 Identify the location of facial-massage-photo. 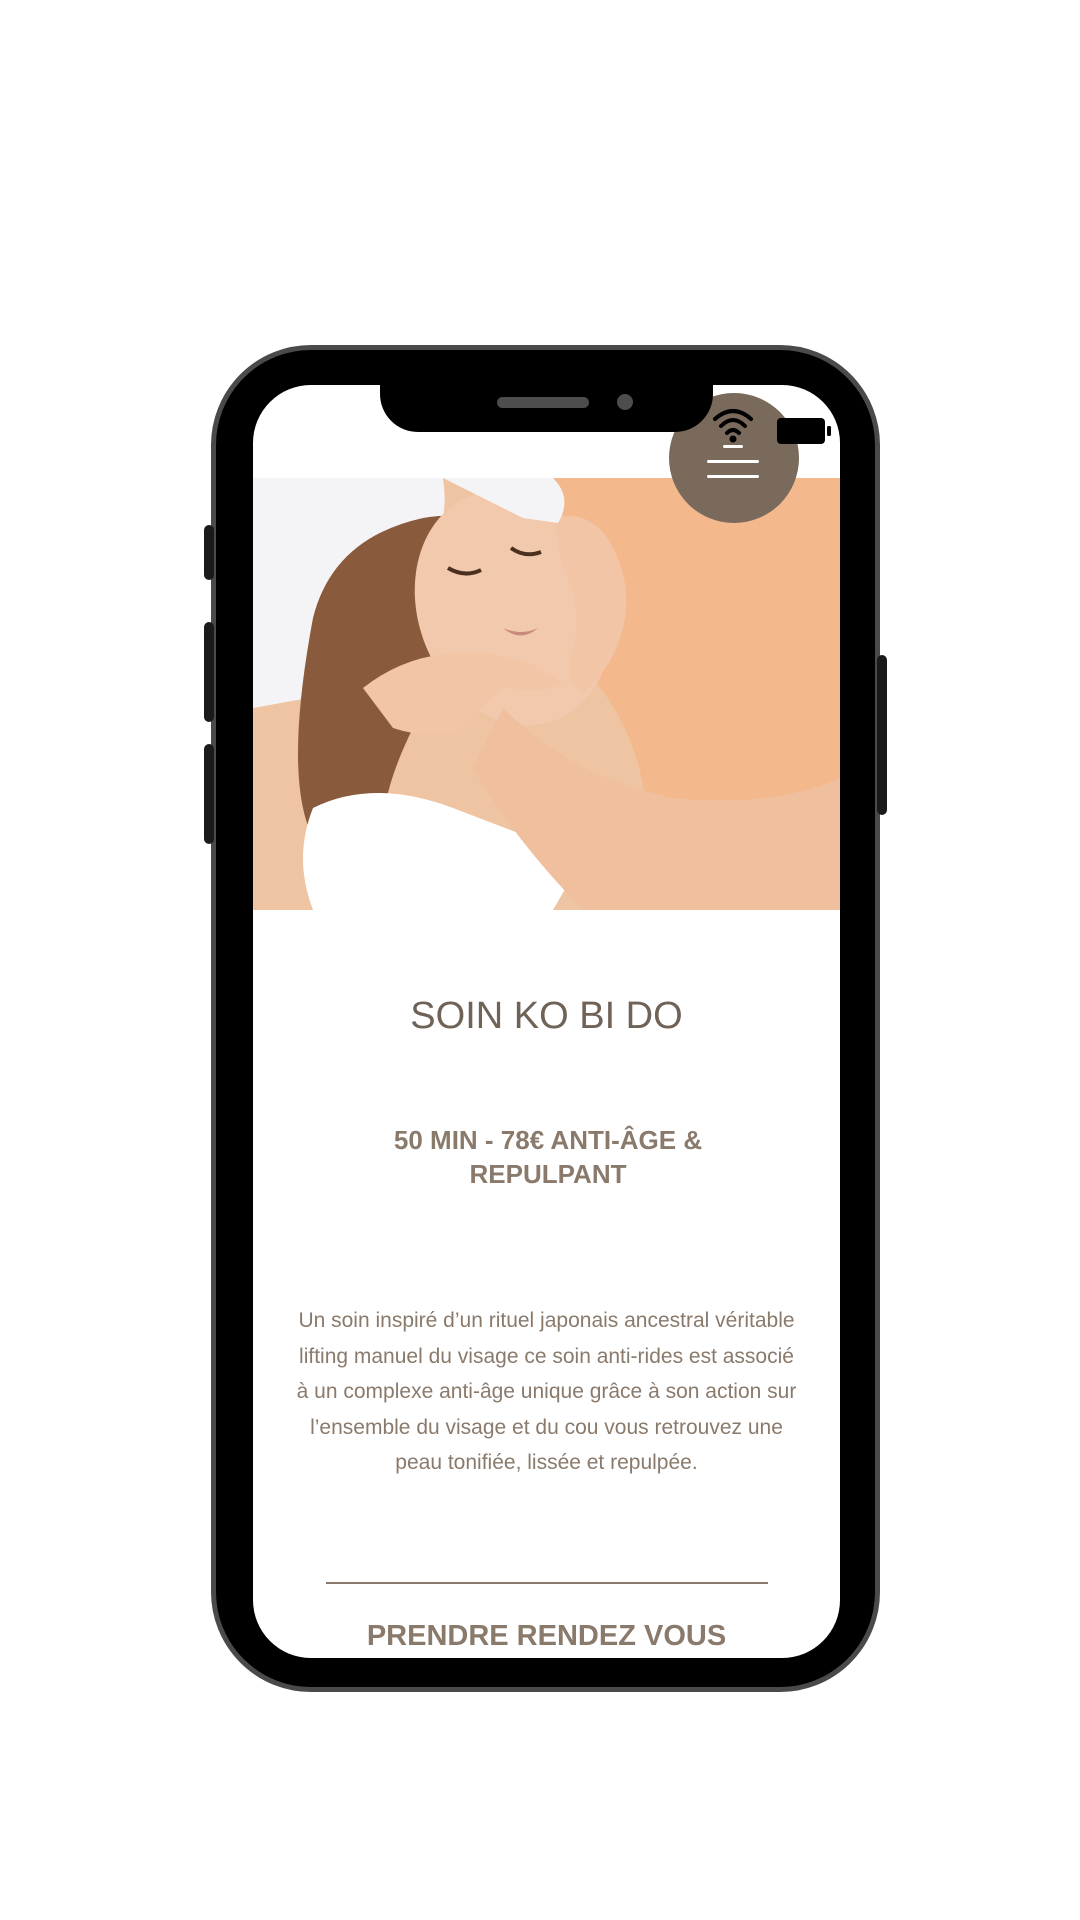
(546, 694).